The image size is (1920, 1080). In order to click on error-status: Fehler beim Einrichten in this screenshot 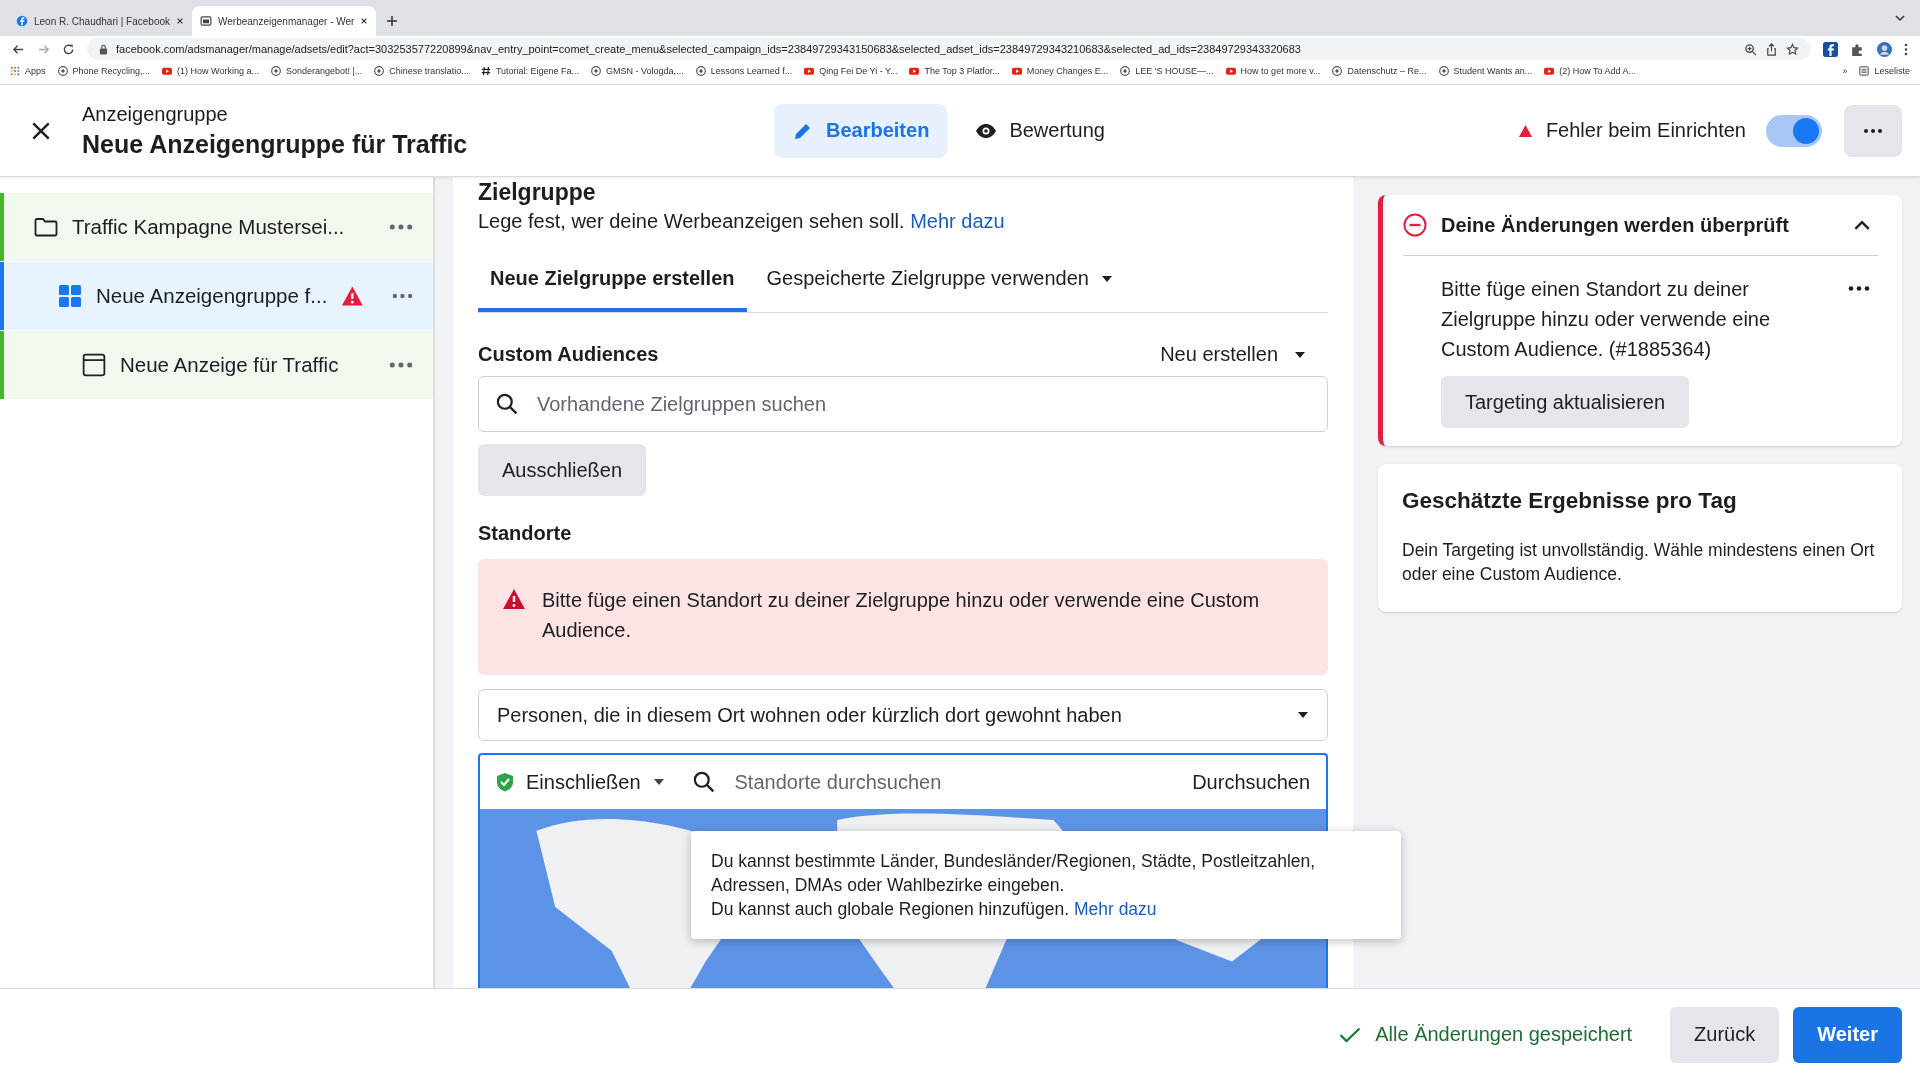, I will do `click(1645, 130)`.